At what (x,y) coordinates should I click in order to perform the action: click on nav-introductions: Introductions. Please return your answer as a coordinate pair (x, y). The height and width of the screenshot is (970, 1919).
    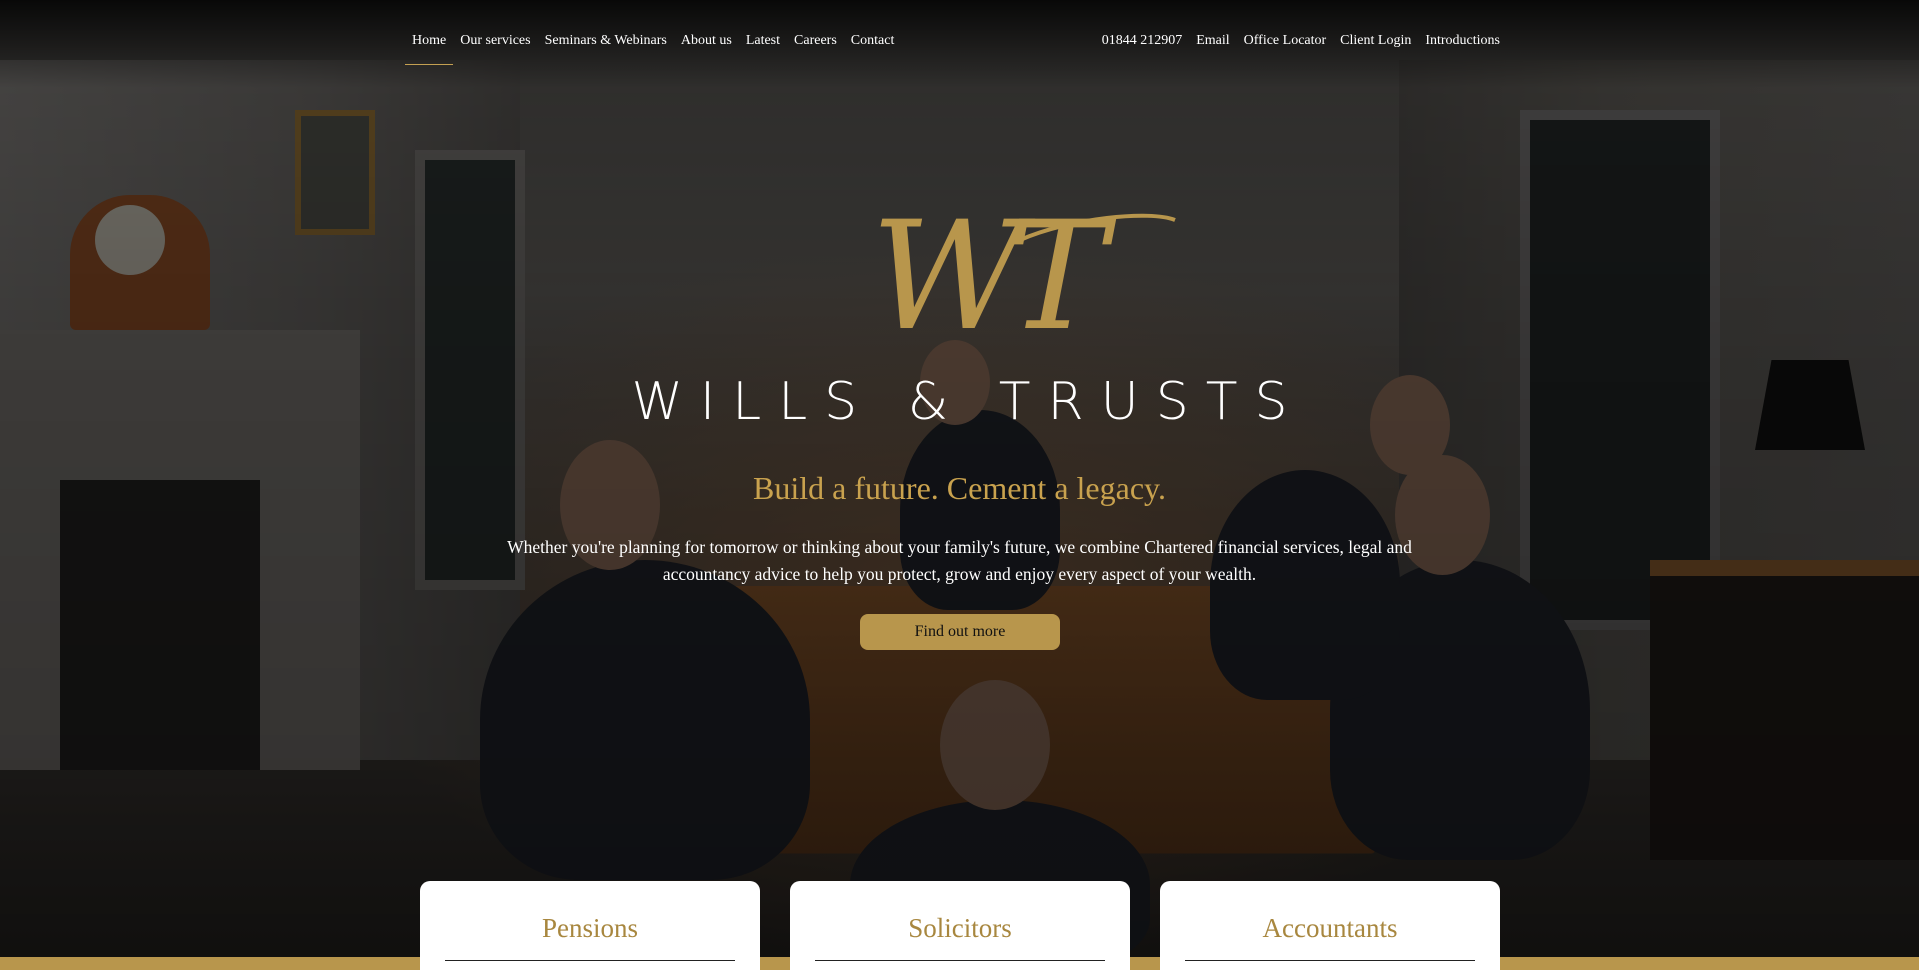
    Looking at the image, I should click on (1462, 41).